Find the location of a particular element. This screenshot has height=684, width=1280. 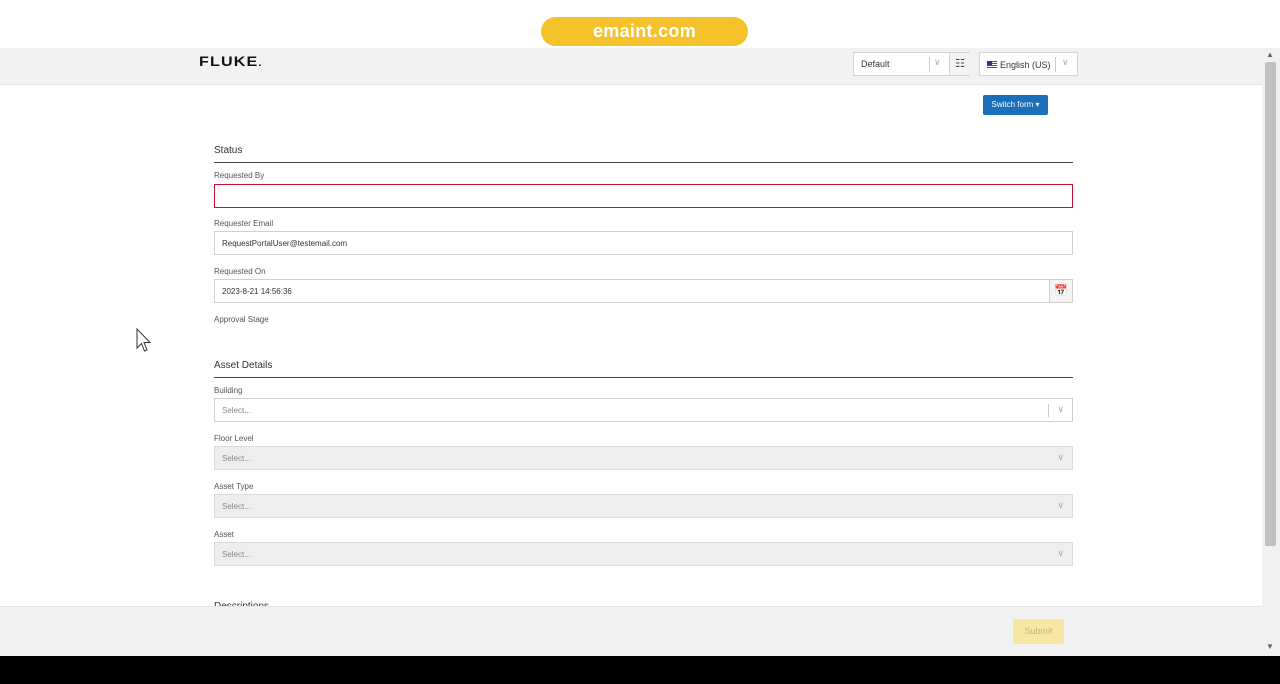

calendar-clock-icon: 📅 is located at coordinates (1060, 291).